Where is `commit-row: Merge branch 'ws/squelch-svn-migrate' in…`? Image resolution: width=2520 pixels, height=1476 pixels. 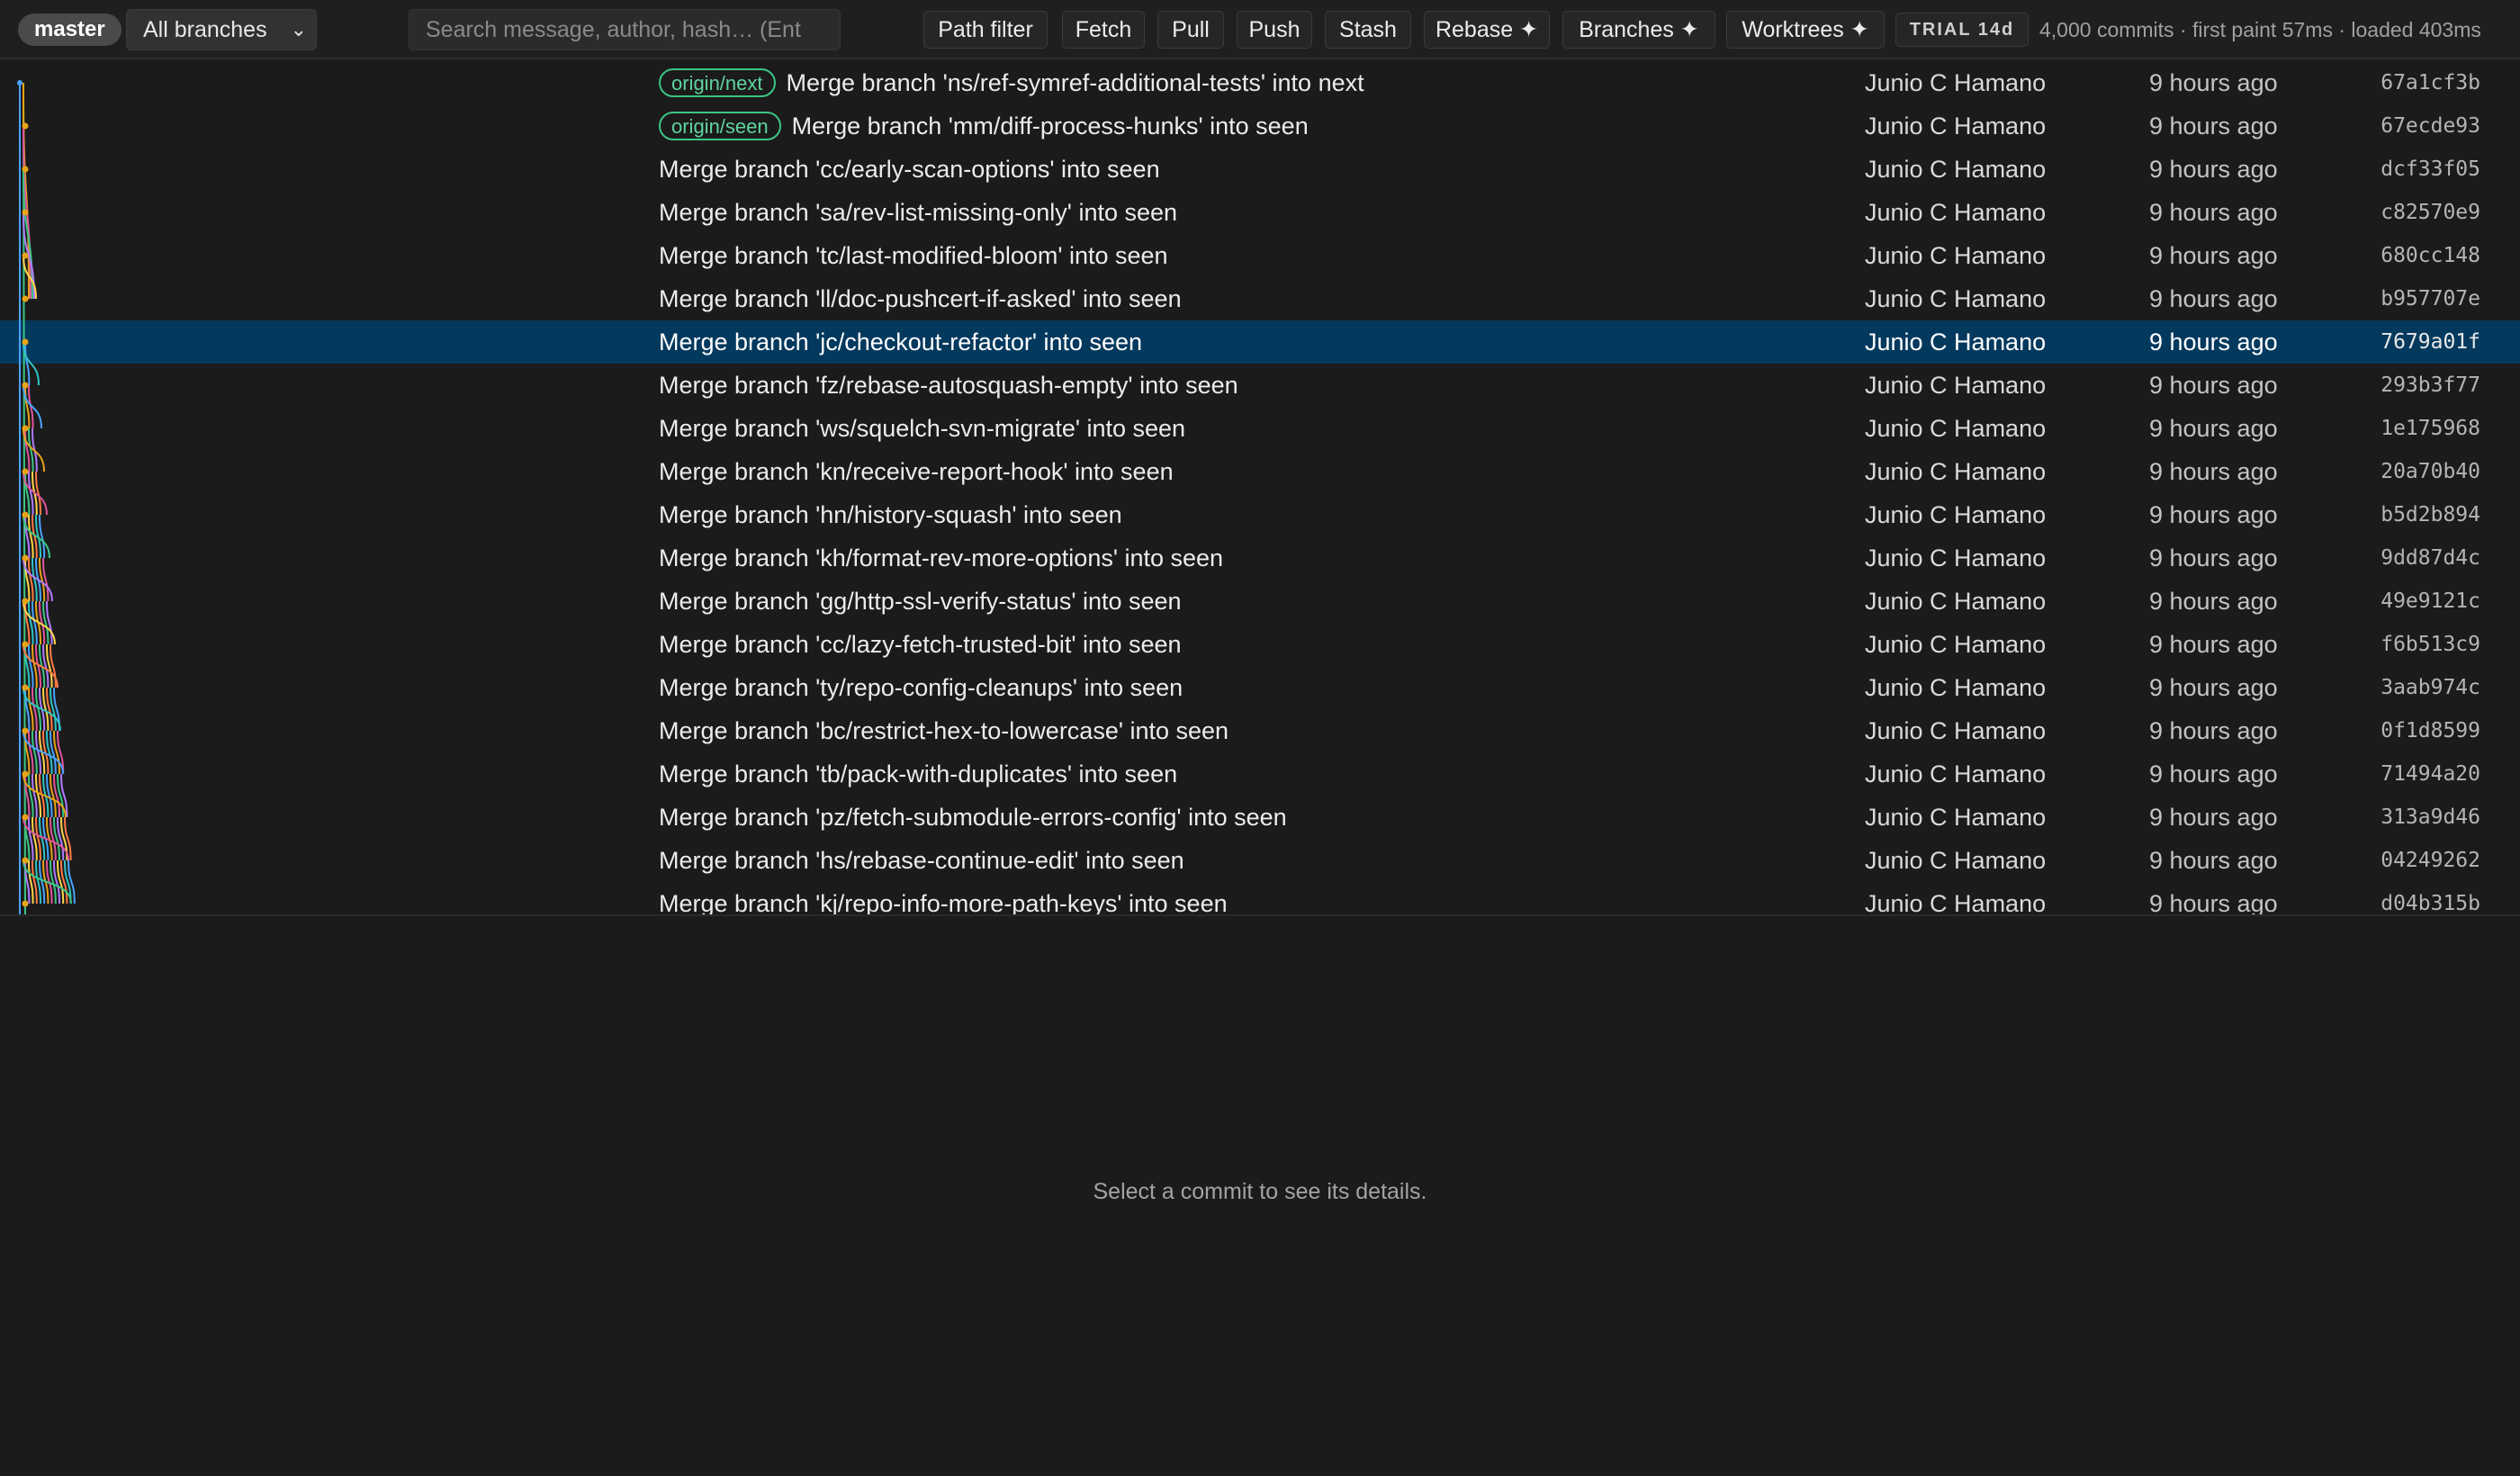 commit-row: Merge branch 'ws/squelch-svn-migrate' in… is located at coordinates (1260, 429).